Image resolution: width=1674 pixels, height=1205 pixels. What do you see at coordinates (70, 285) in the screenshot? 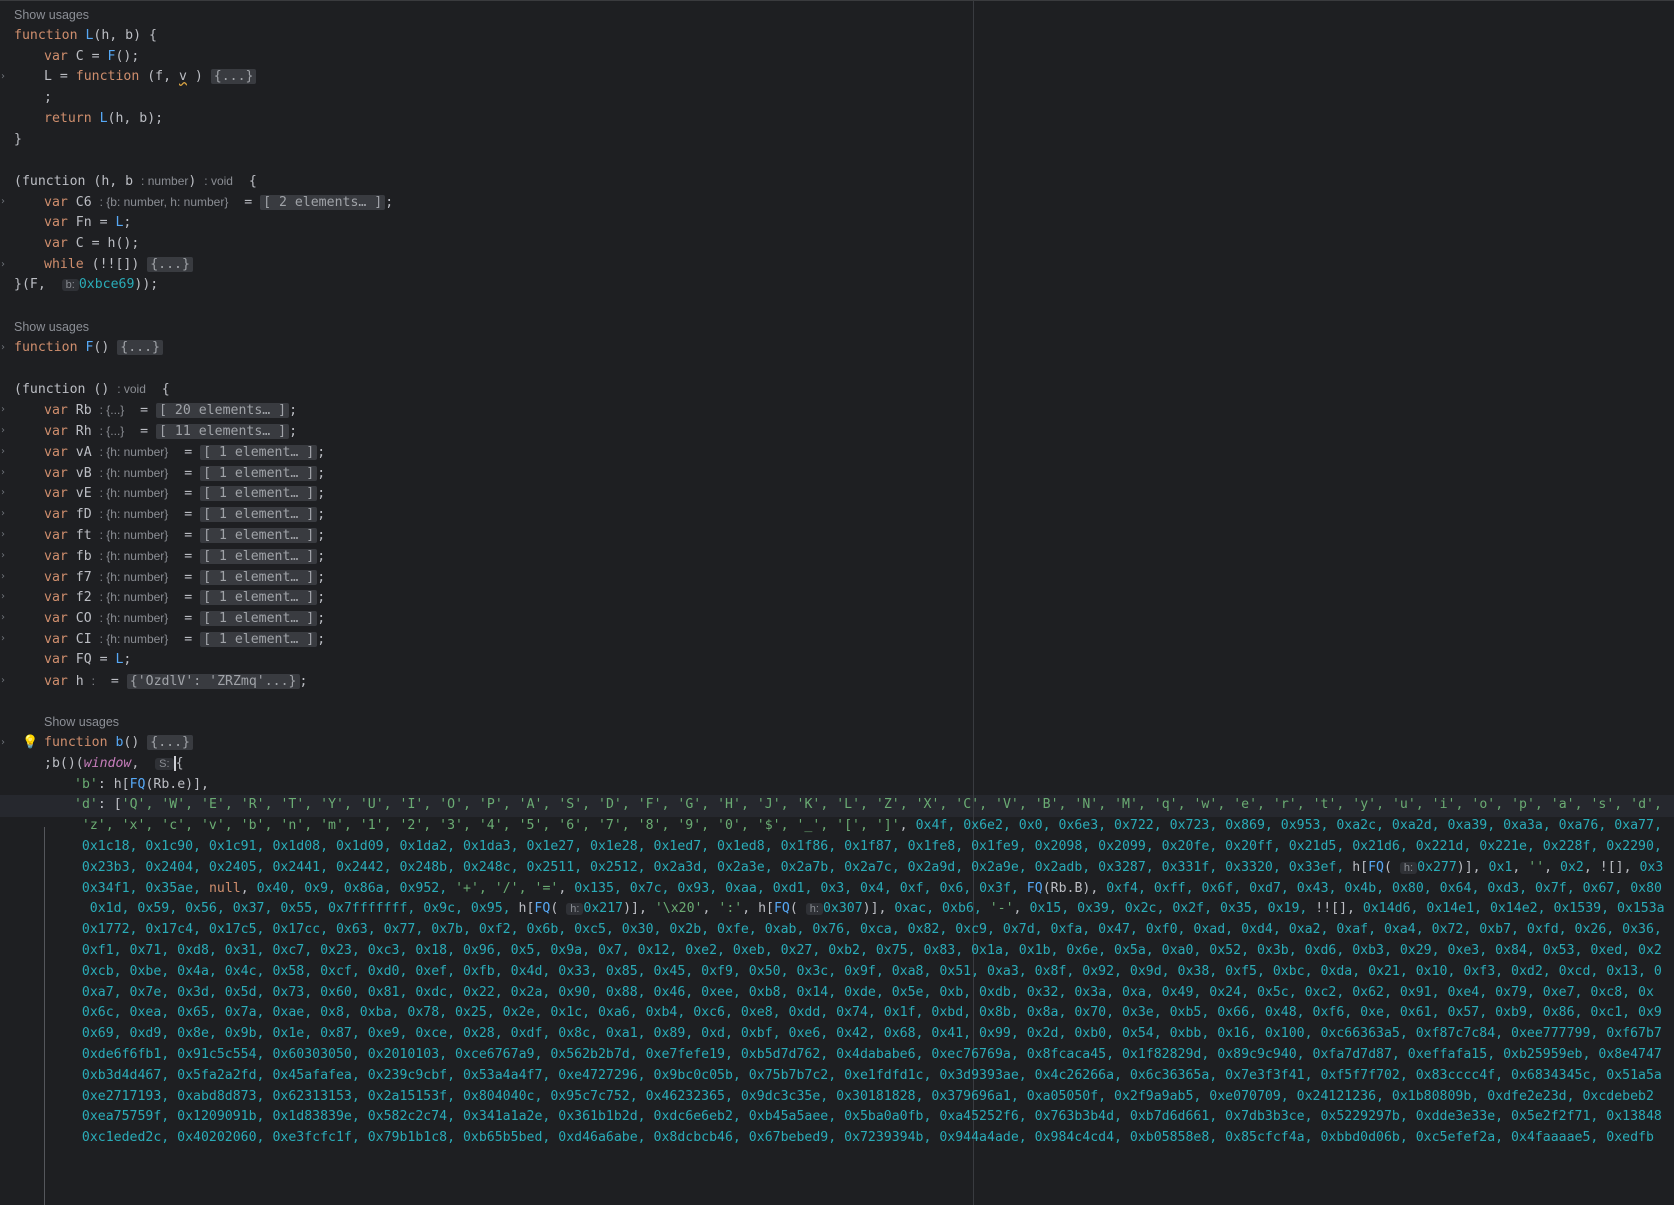
I see `param-hint: b:` at bounding box center [70, 285].